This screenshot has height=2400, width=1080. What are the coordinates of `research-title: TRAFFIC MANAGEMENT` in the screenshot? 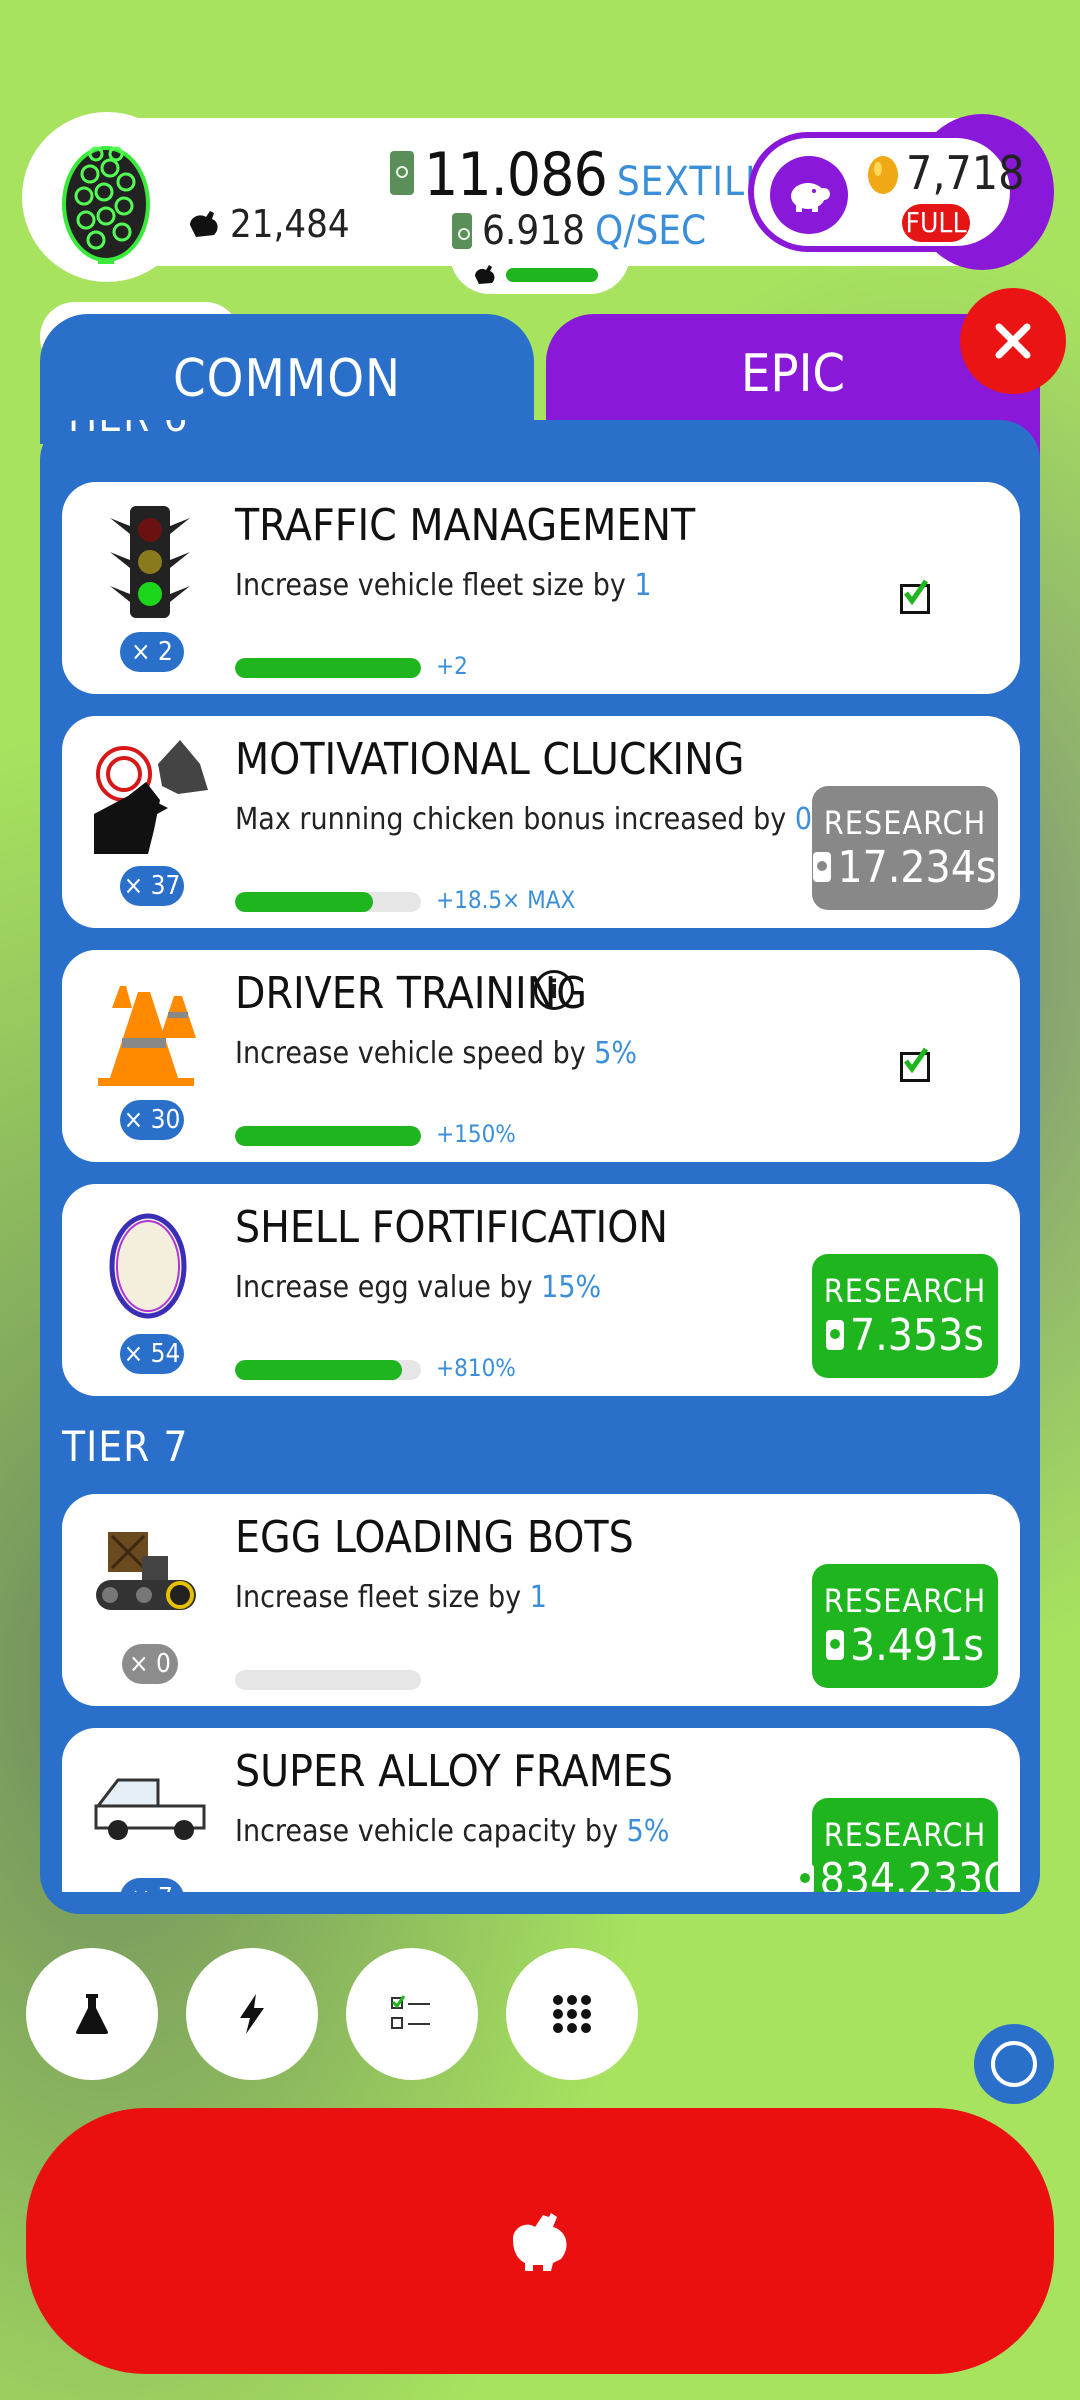 It's located at (465, 525).